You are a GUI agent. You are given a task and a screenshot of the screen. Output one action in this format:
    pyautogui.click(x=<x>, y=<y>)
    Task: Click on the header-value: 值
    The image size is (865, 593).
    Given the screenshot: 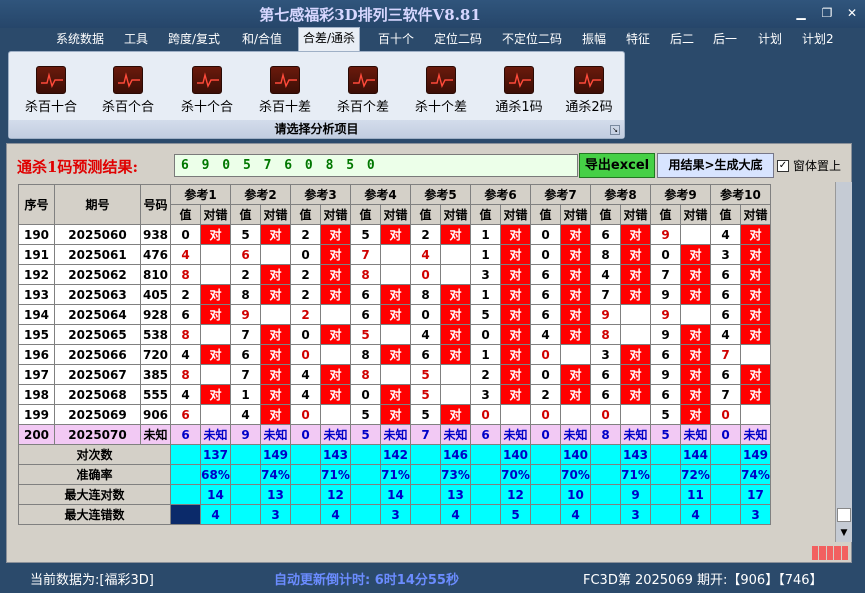 What is the action you would take?
    pyautogui.click(x=545, y=214)
    